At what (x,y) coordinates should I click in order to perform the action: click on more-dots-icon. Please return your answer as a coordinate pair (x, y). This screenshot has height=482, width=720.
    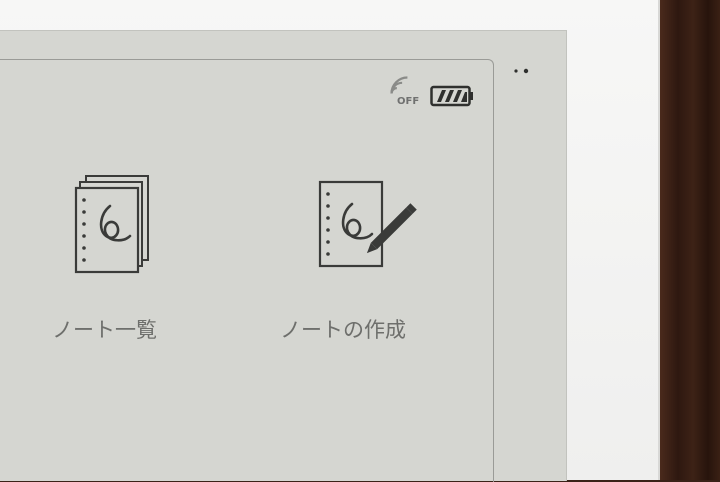
    Looking at the image, I should click on (522, 71).